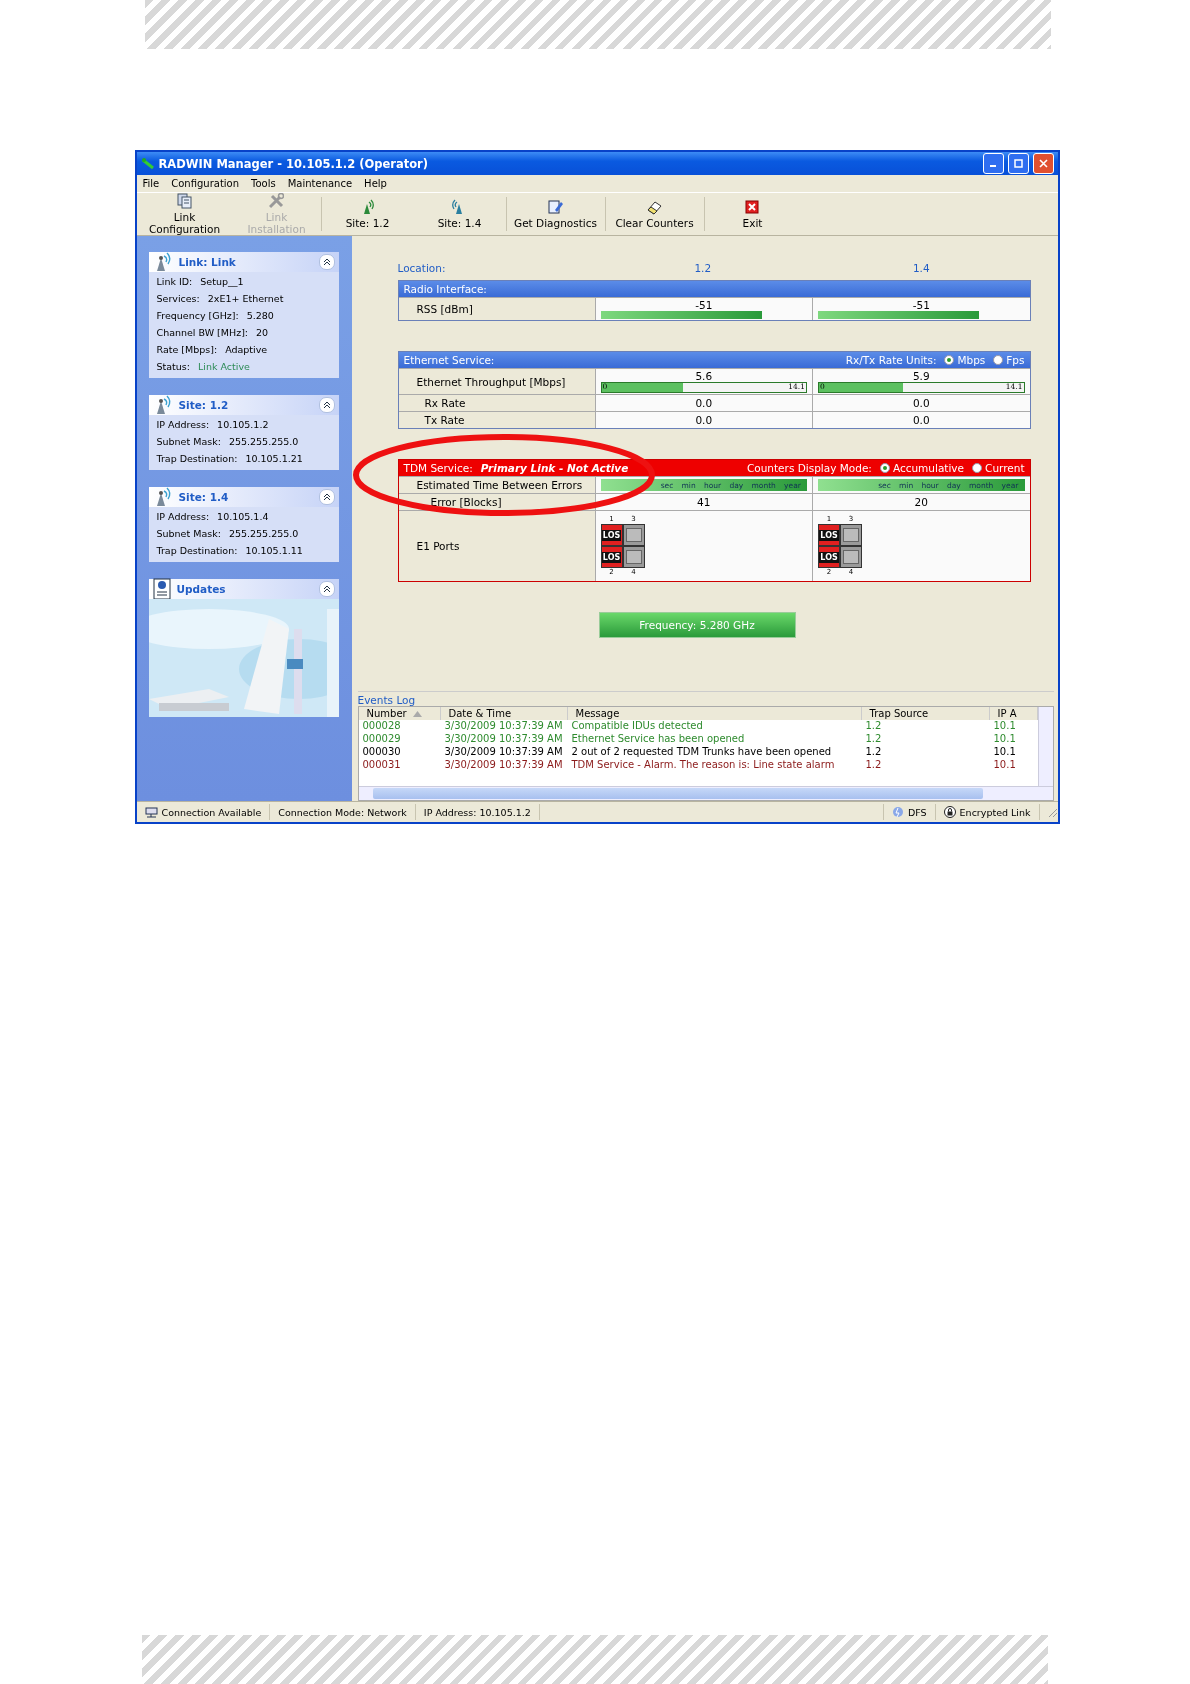 The image size is (1190, 1684). I want to click on horizontal-scrollbar, so click(705, 793).